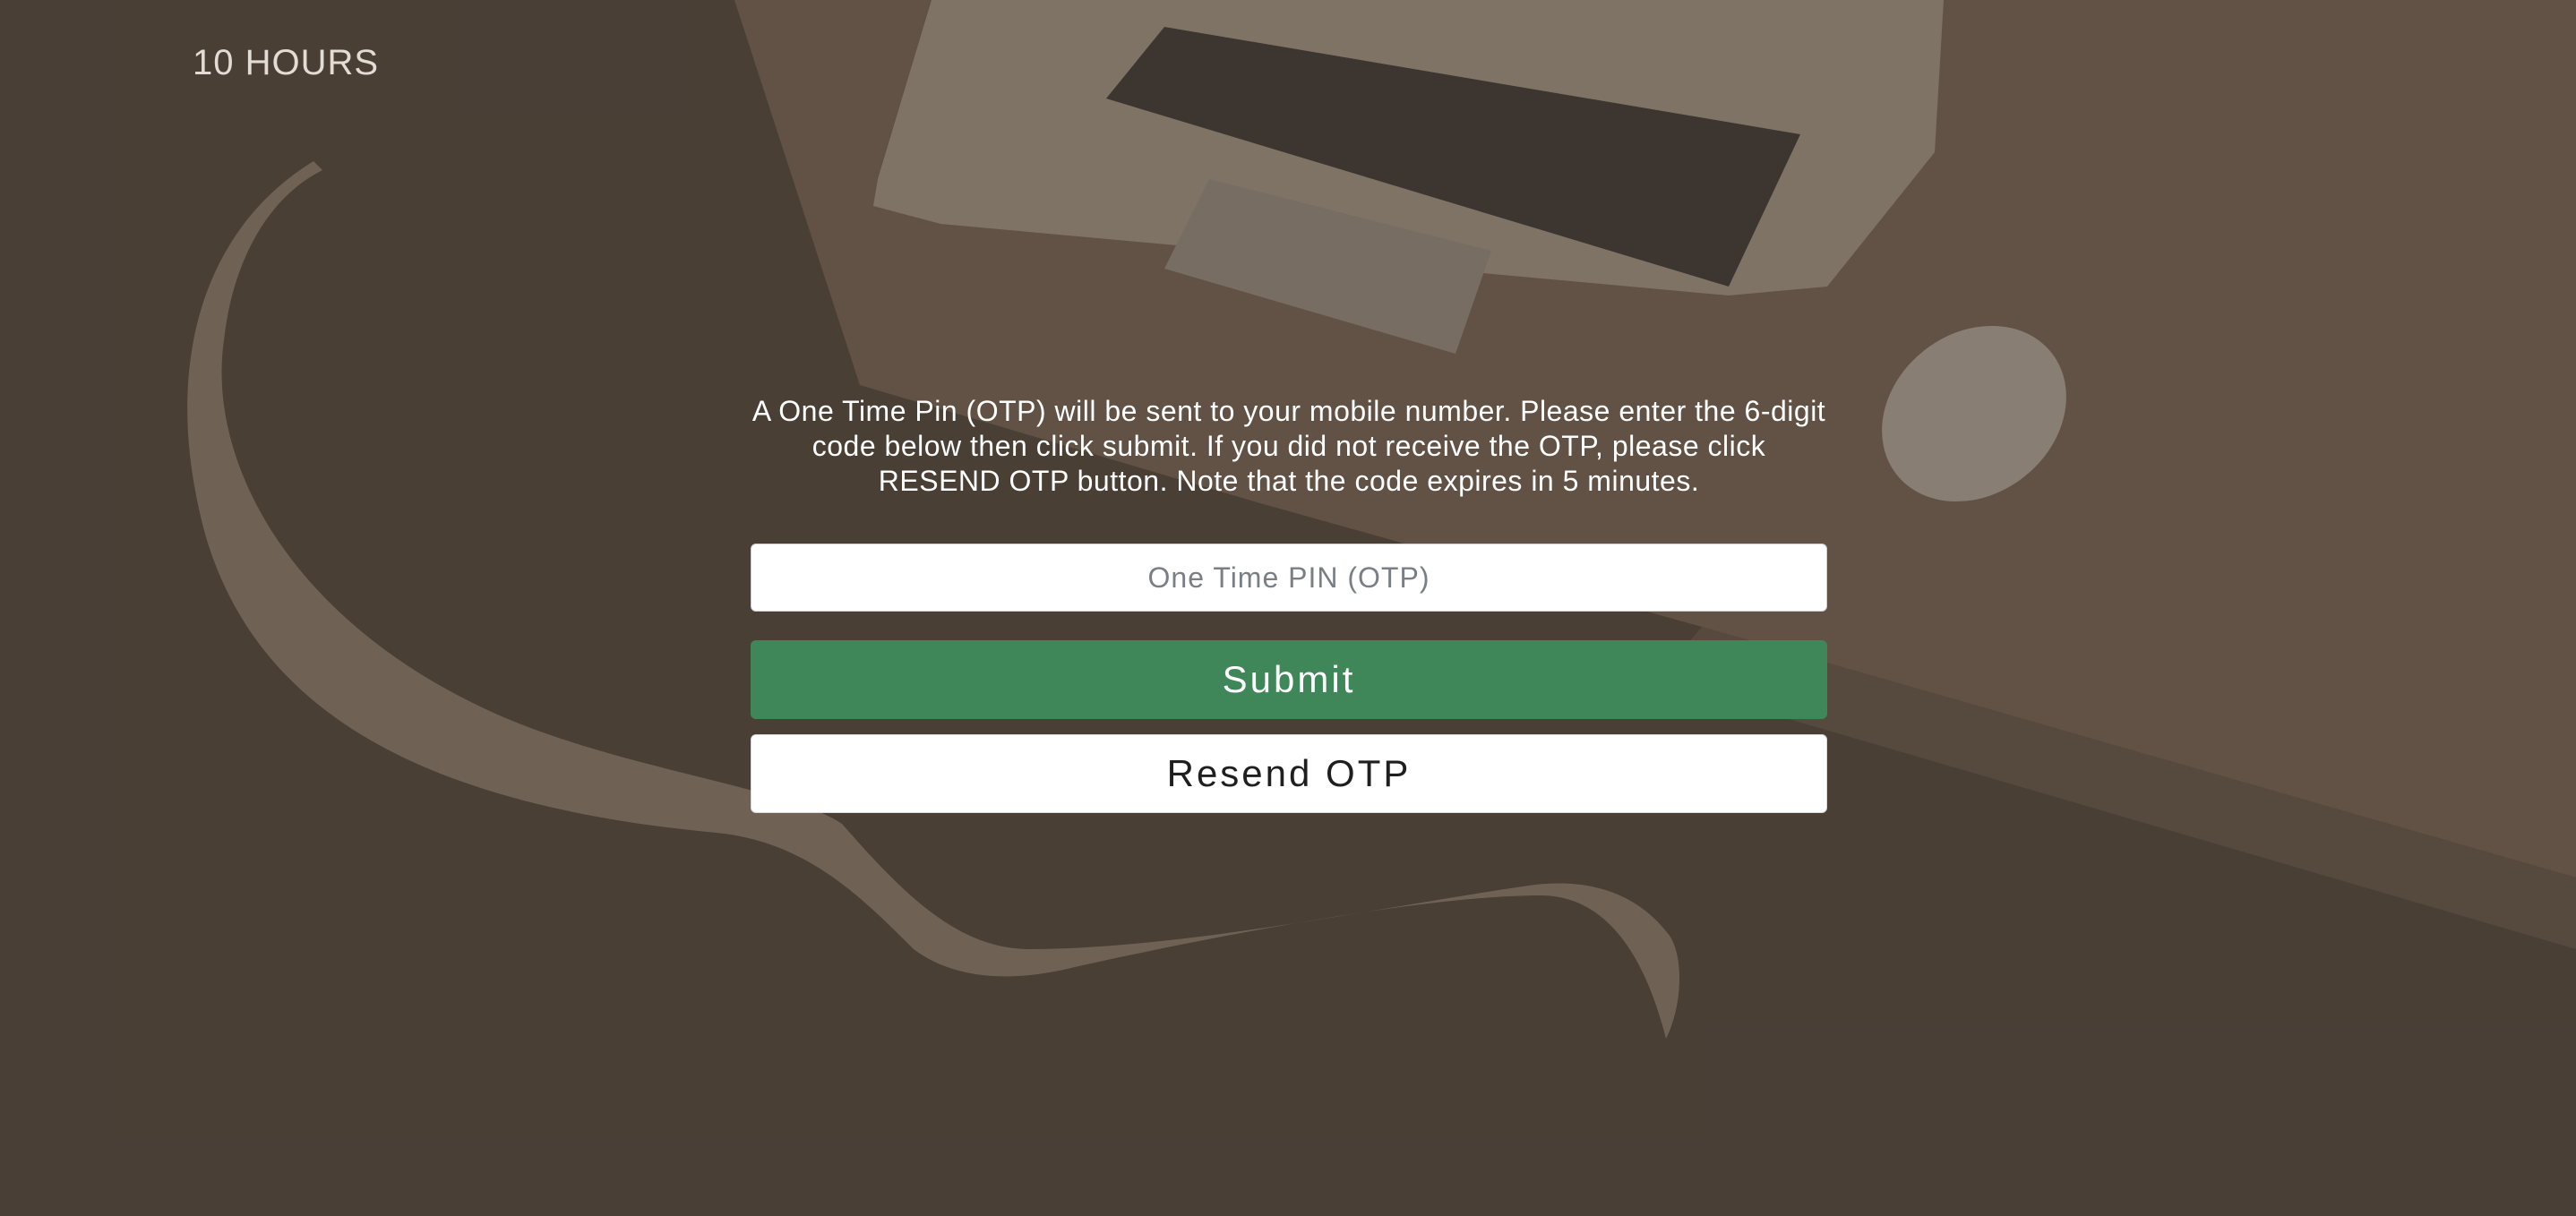  I want to click on resend-otp-button: Resend OTP, so click(1289, 773).